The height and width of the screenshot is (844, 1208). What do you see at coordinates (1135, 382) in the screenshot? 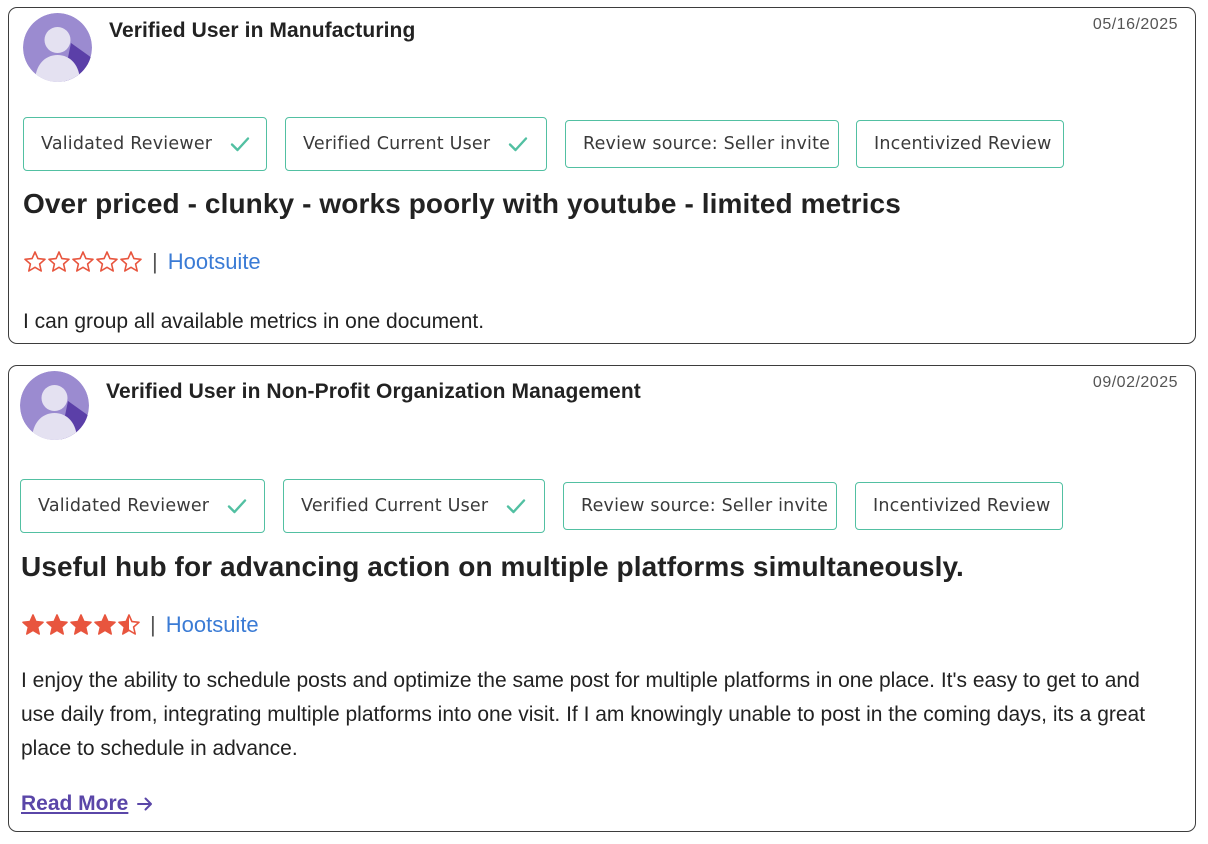
I see `review-date: 09/02/2025` at bounding box center [1135, 382].